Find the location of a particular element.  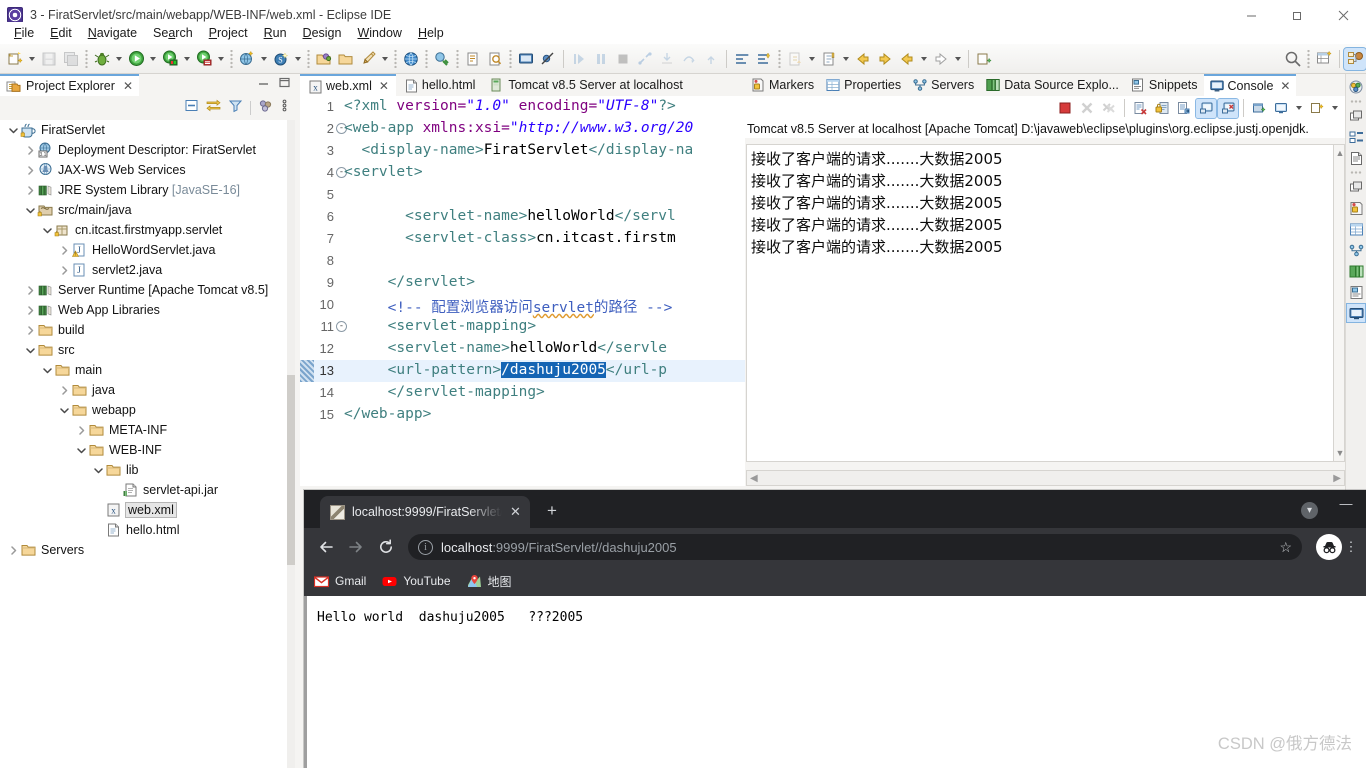

show-console-on-output-button is located at coordinates (1184, 108).